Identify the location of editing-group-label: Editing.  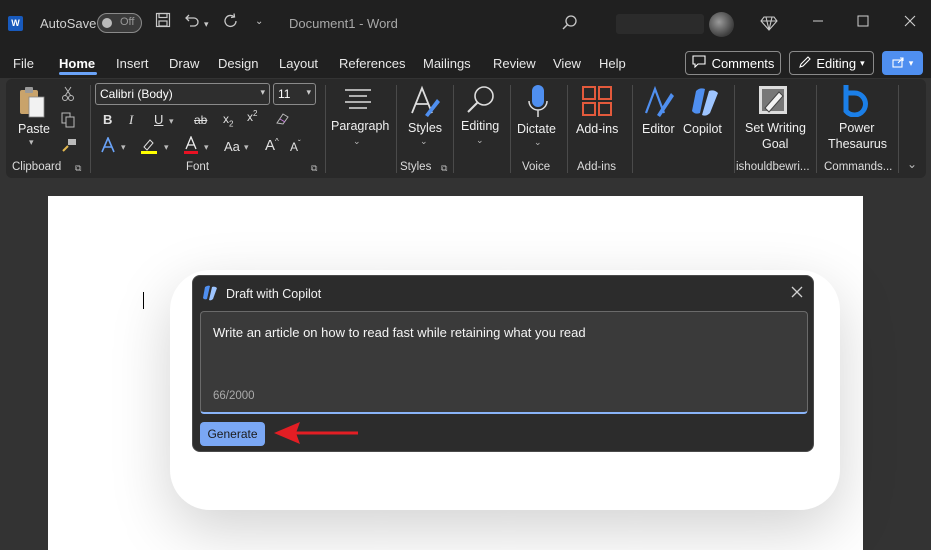
(480, 126).